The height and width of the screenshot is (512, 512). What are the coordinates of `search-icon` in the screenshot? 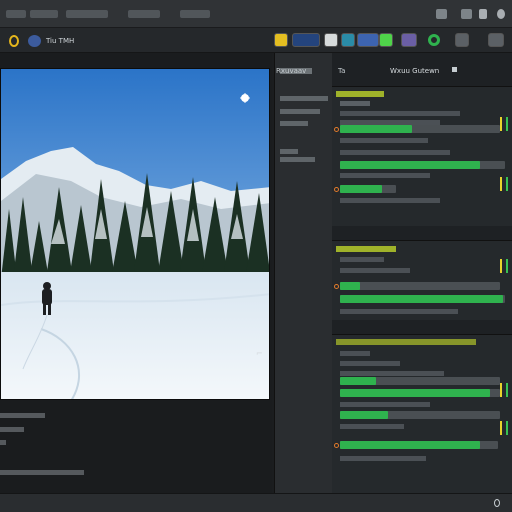 It's located at (497, 503).